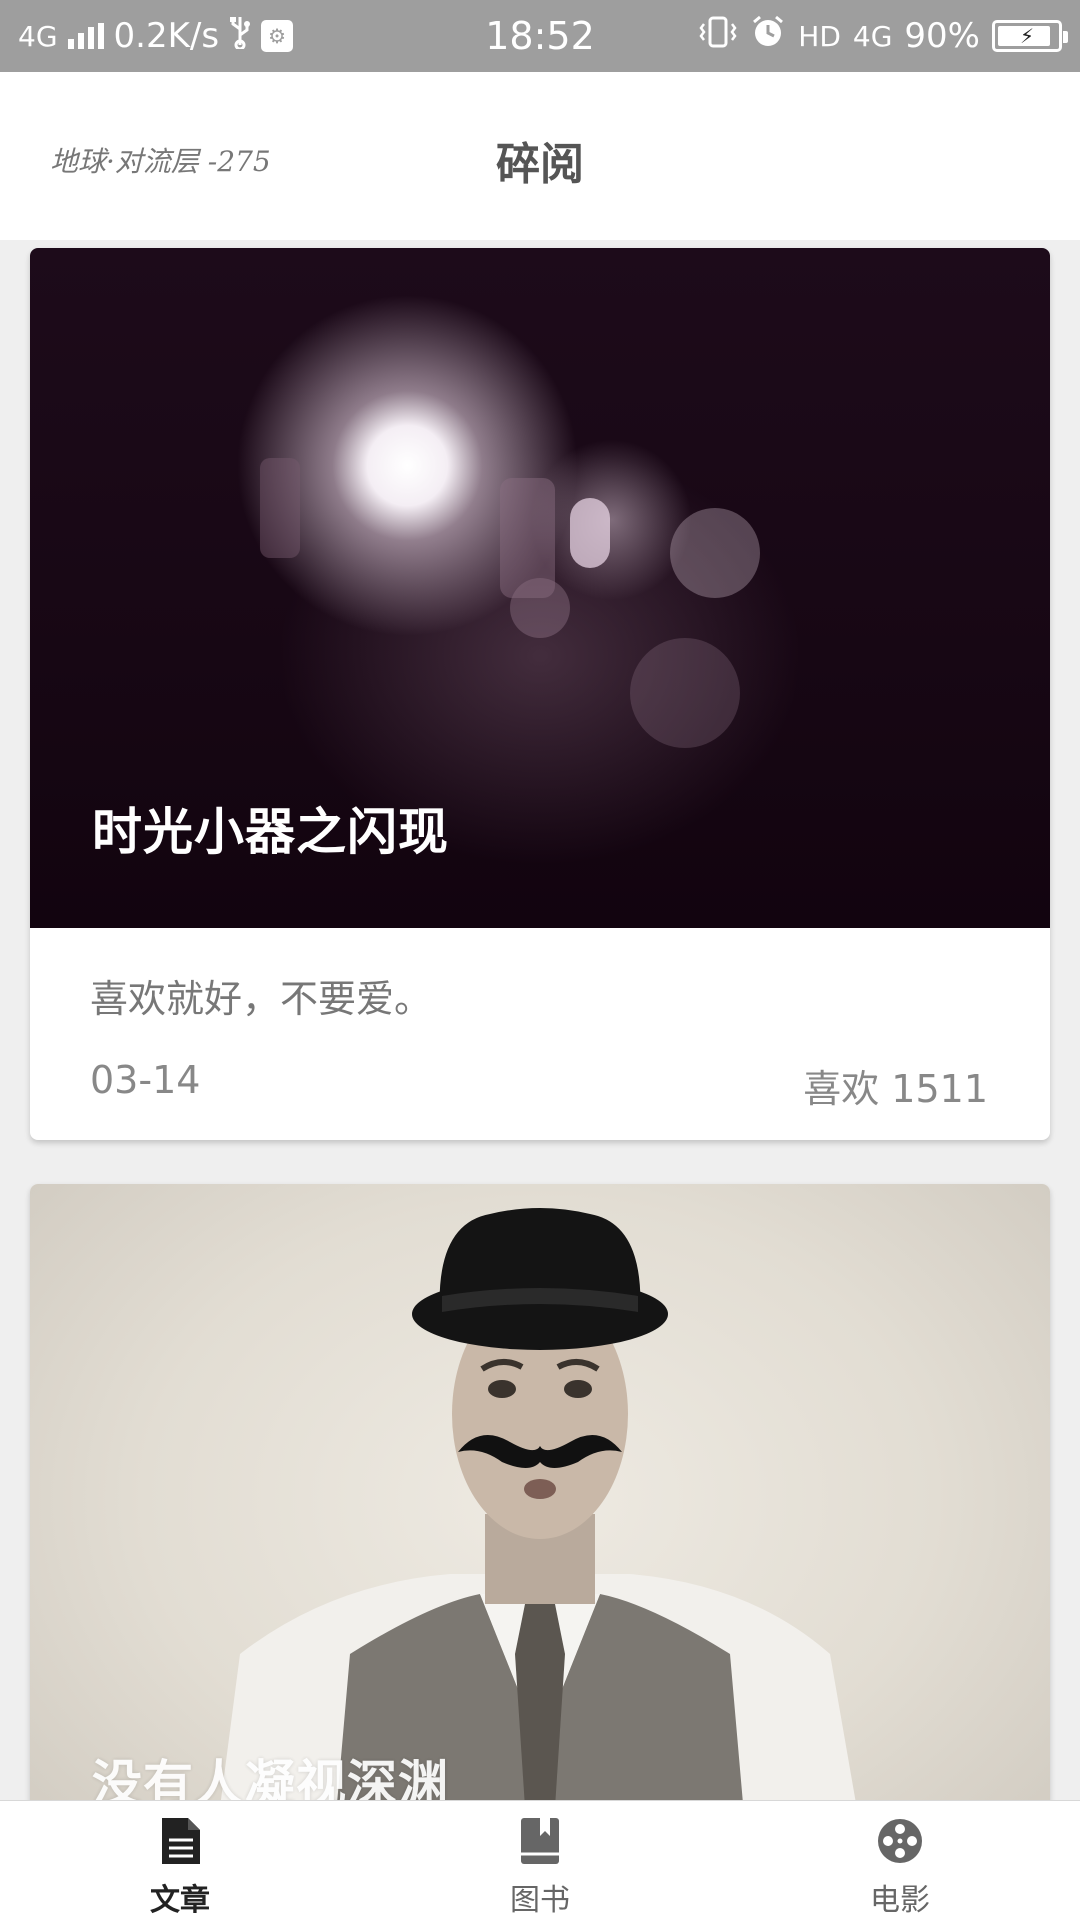  I want to click on signal-icon, so click(85, 36).